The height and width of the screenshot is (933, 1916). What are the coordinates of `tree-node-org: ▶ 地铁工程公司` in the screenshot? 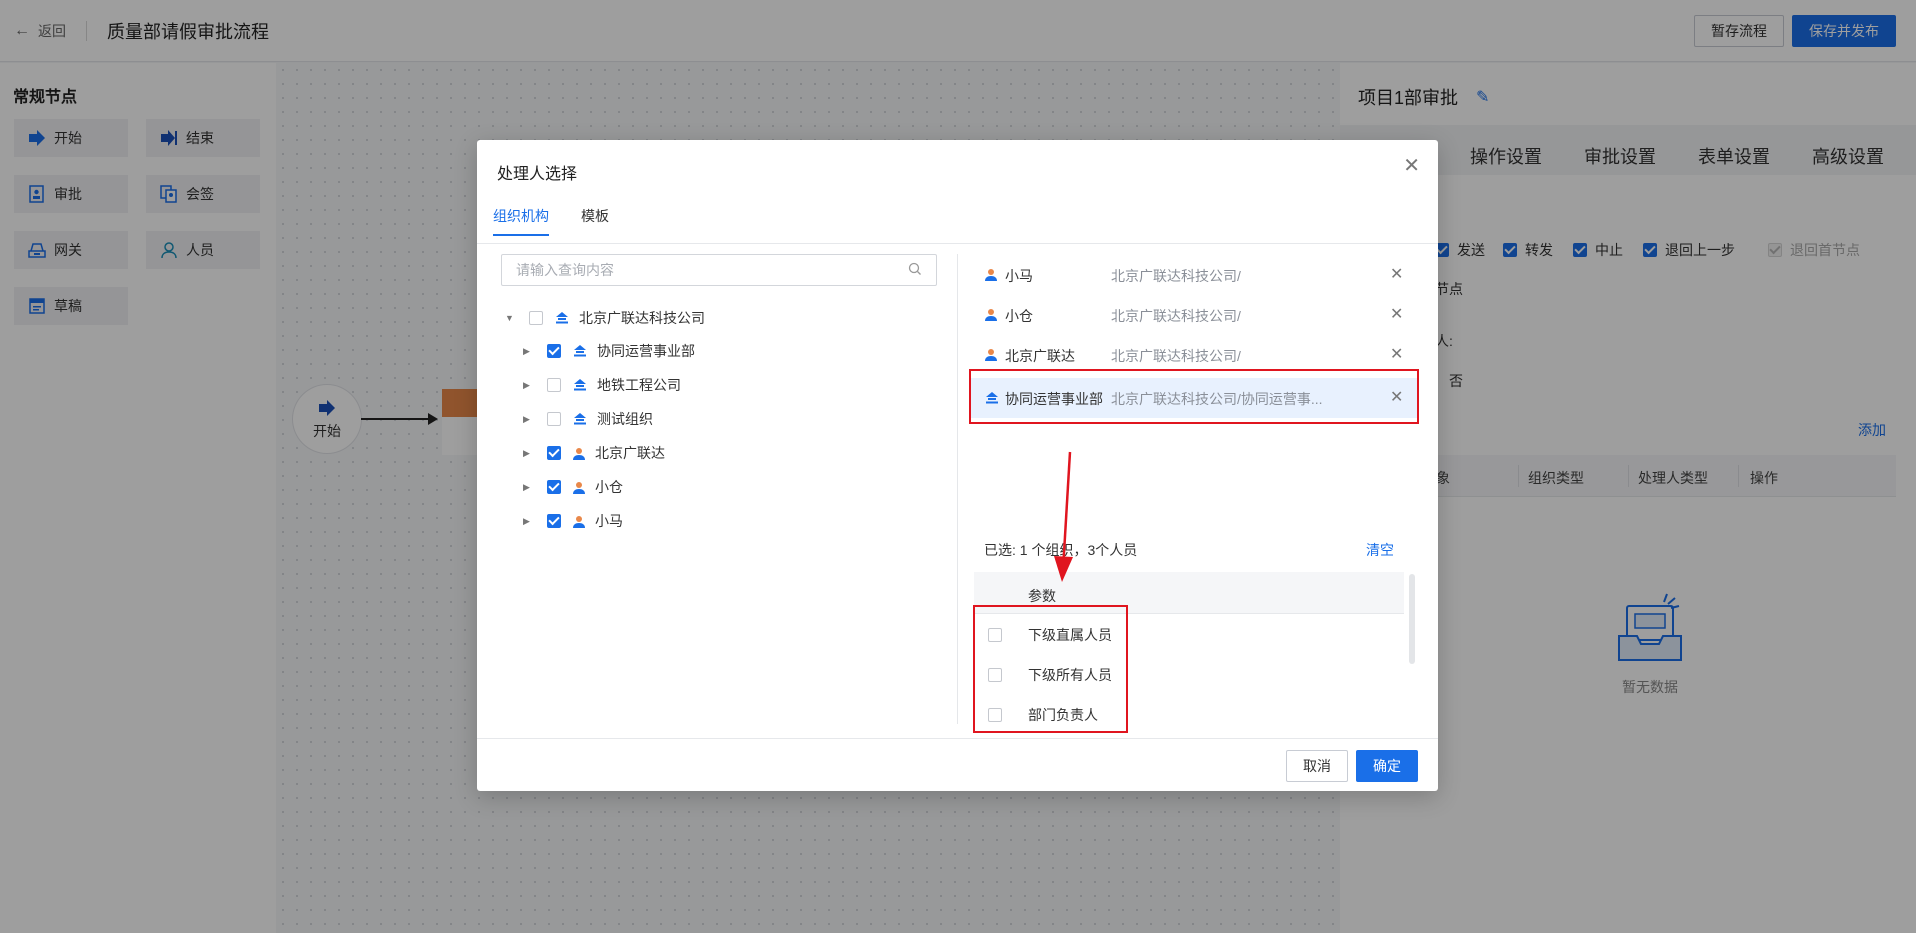 It's located at (602, 385).